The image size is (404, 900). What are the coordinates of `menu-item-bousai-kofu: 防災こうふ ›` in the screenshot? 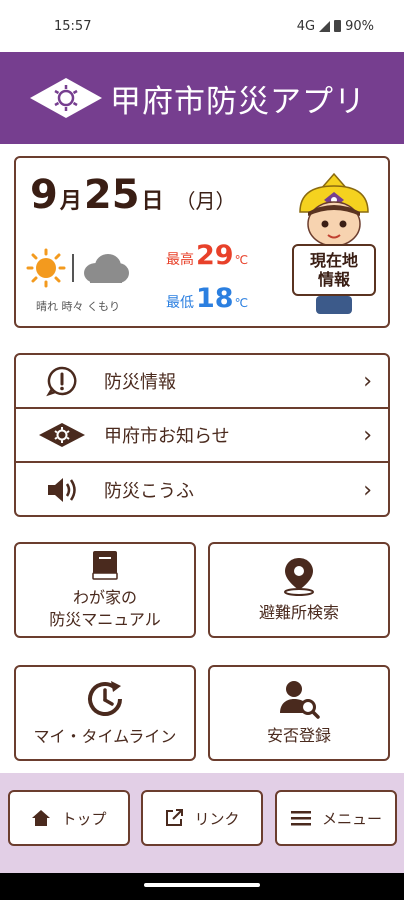 It's located at (202, 489).